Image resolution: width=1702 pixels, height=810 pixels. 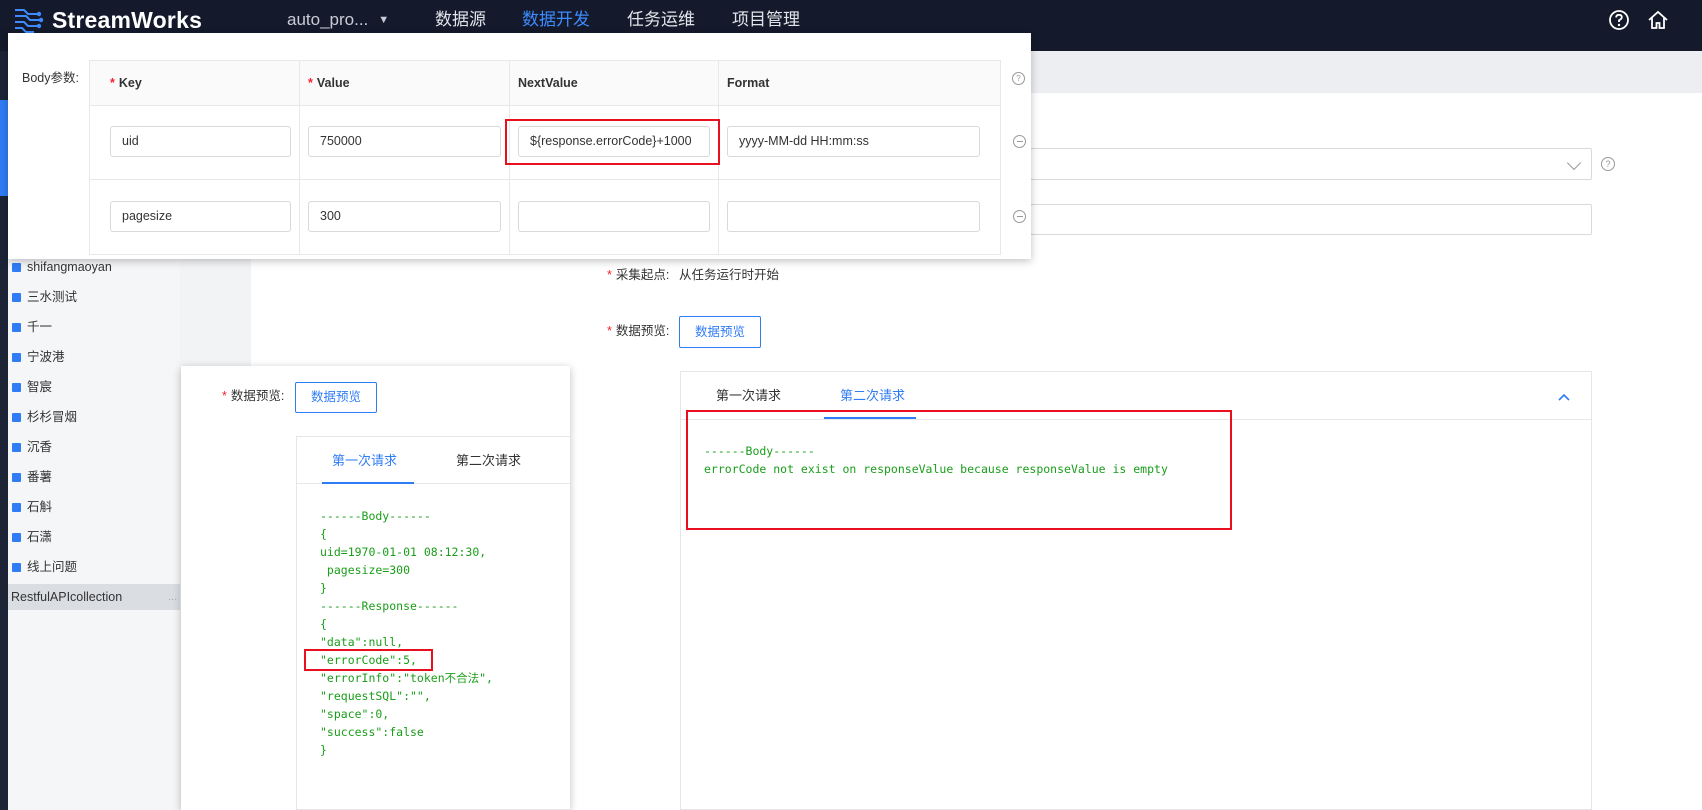 What do you see at coordinates (365, 570) in the screenshot?
I see `code-line: pagesize=300` at bounding box center [365, 570].